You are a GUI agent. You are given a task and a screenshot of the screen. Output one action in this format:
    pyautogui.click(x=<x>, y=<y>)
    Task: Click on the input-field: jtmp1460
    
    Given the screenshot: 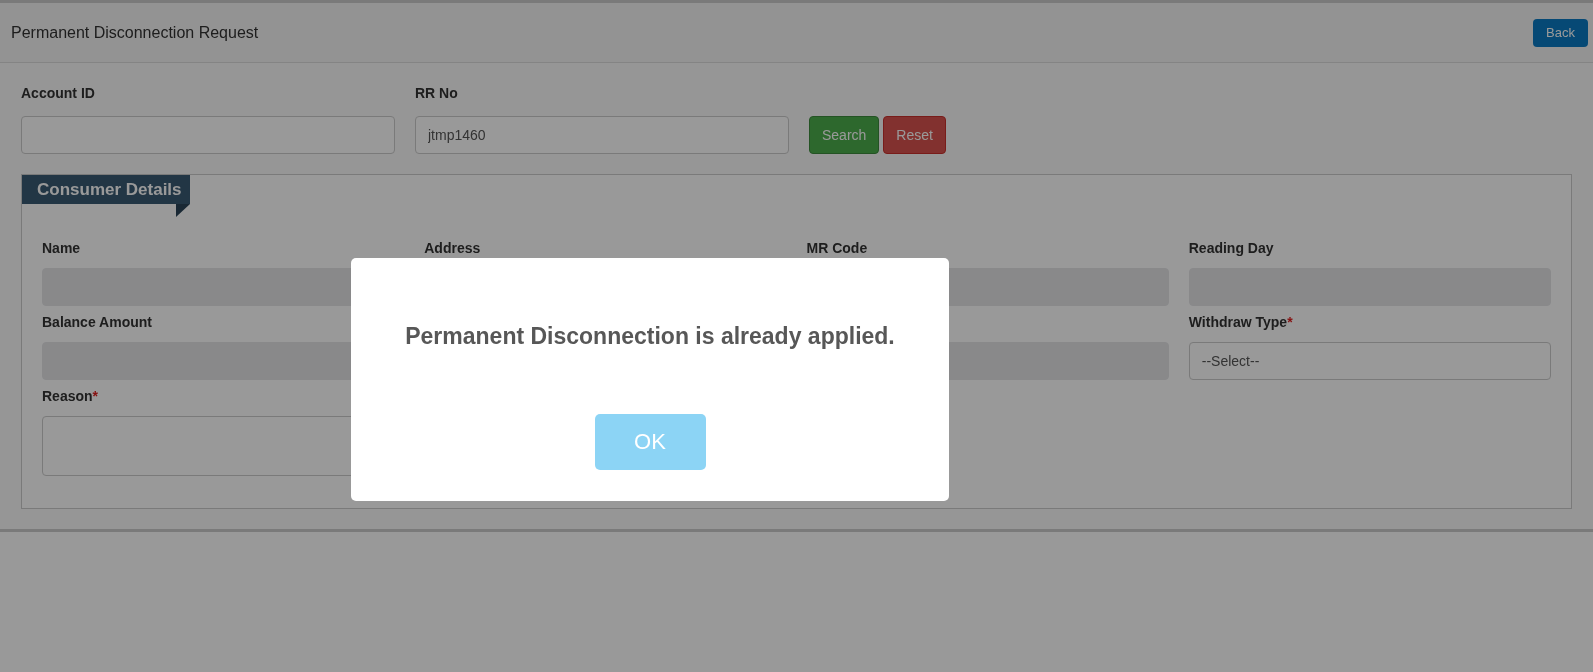 What is the action you would take?
    pyautogui.click(x=602, y=135)
    